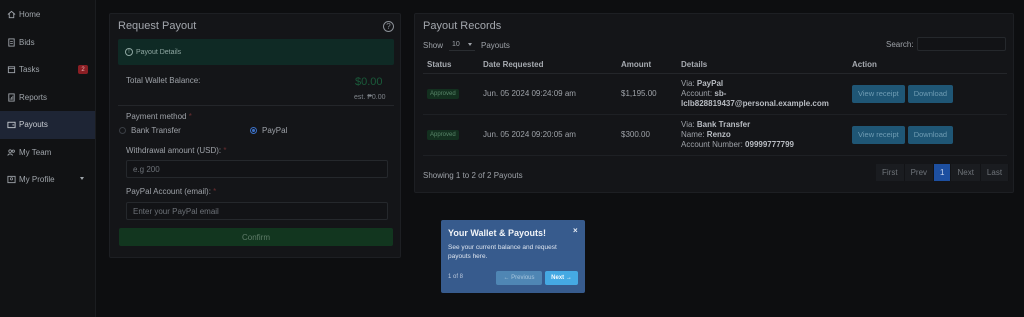 The width and height of the screenshot is (1024, 317). Describe the element at coordinates (762, 65) in the screenshot. I see `column-header-details: Details` at that location.